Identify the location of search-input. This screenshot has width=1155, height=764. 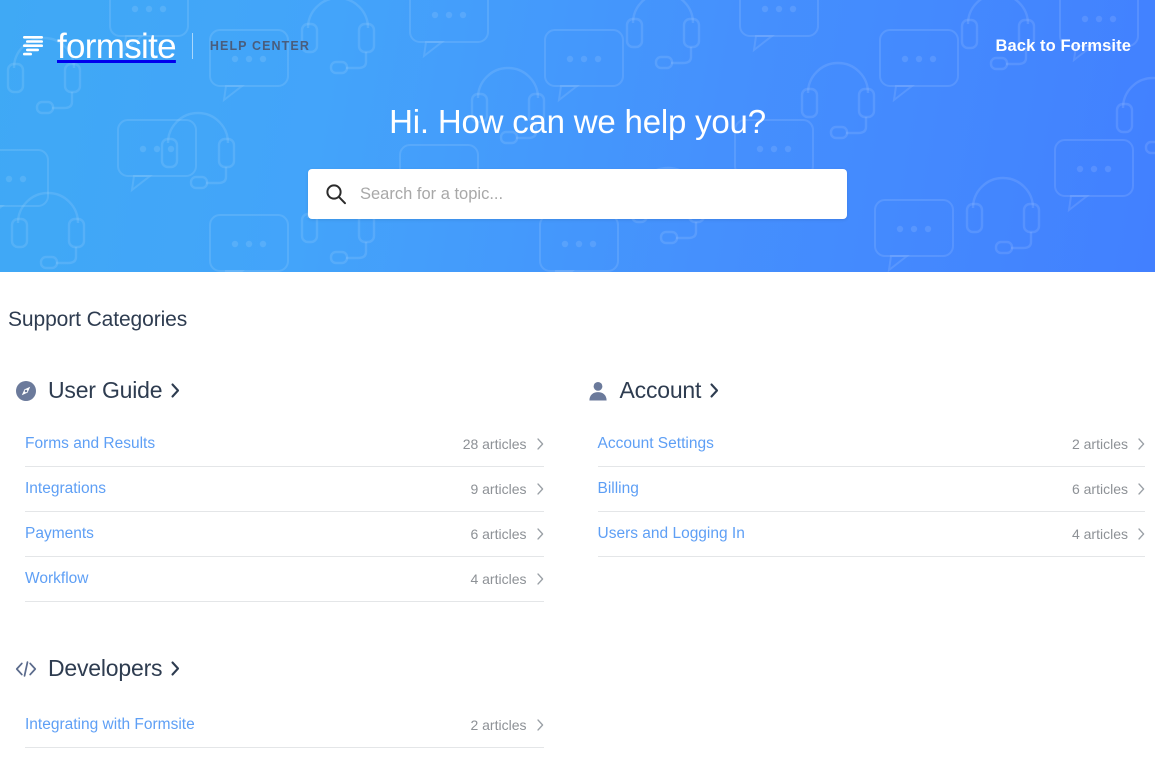
(577, 194).